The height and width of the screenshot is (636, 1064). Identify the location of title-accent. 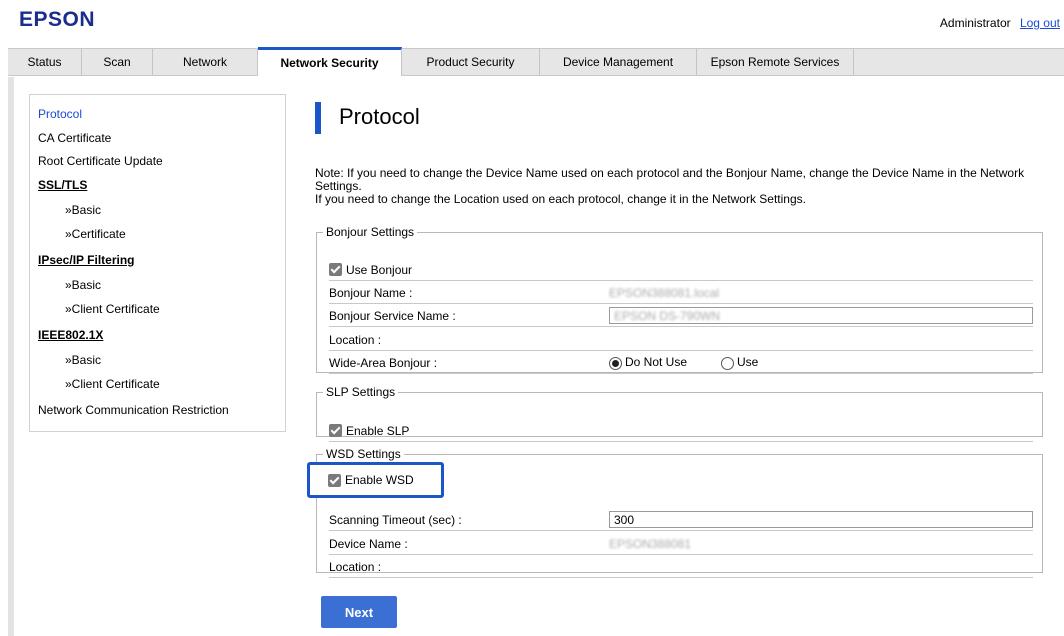
(318, 118).